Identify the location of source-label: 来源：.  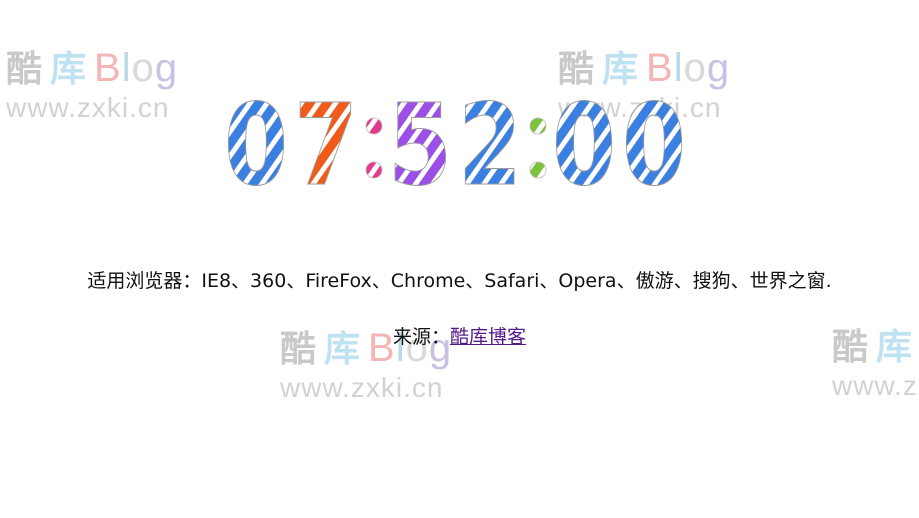
(421, 337).